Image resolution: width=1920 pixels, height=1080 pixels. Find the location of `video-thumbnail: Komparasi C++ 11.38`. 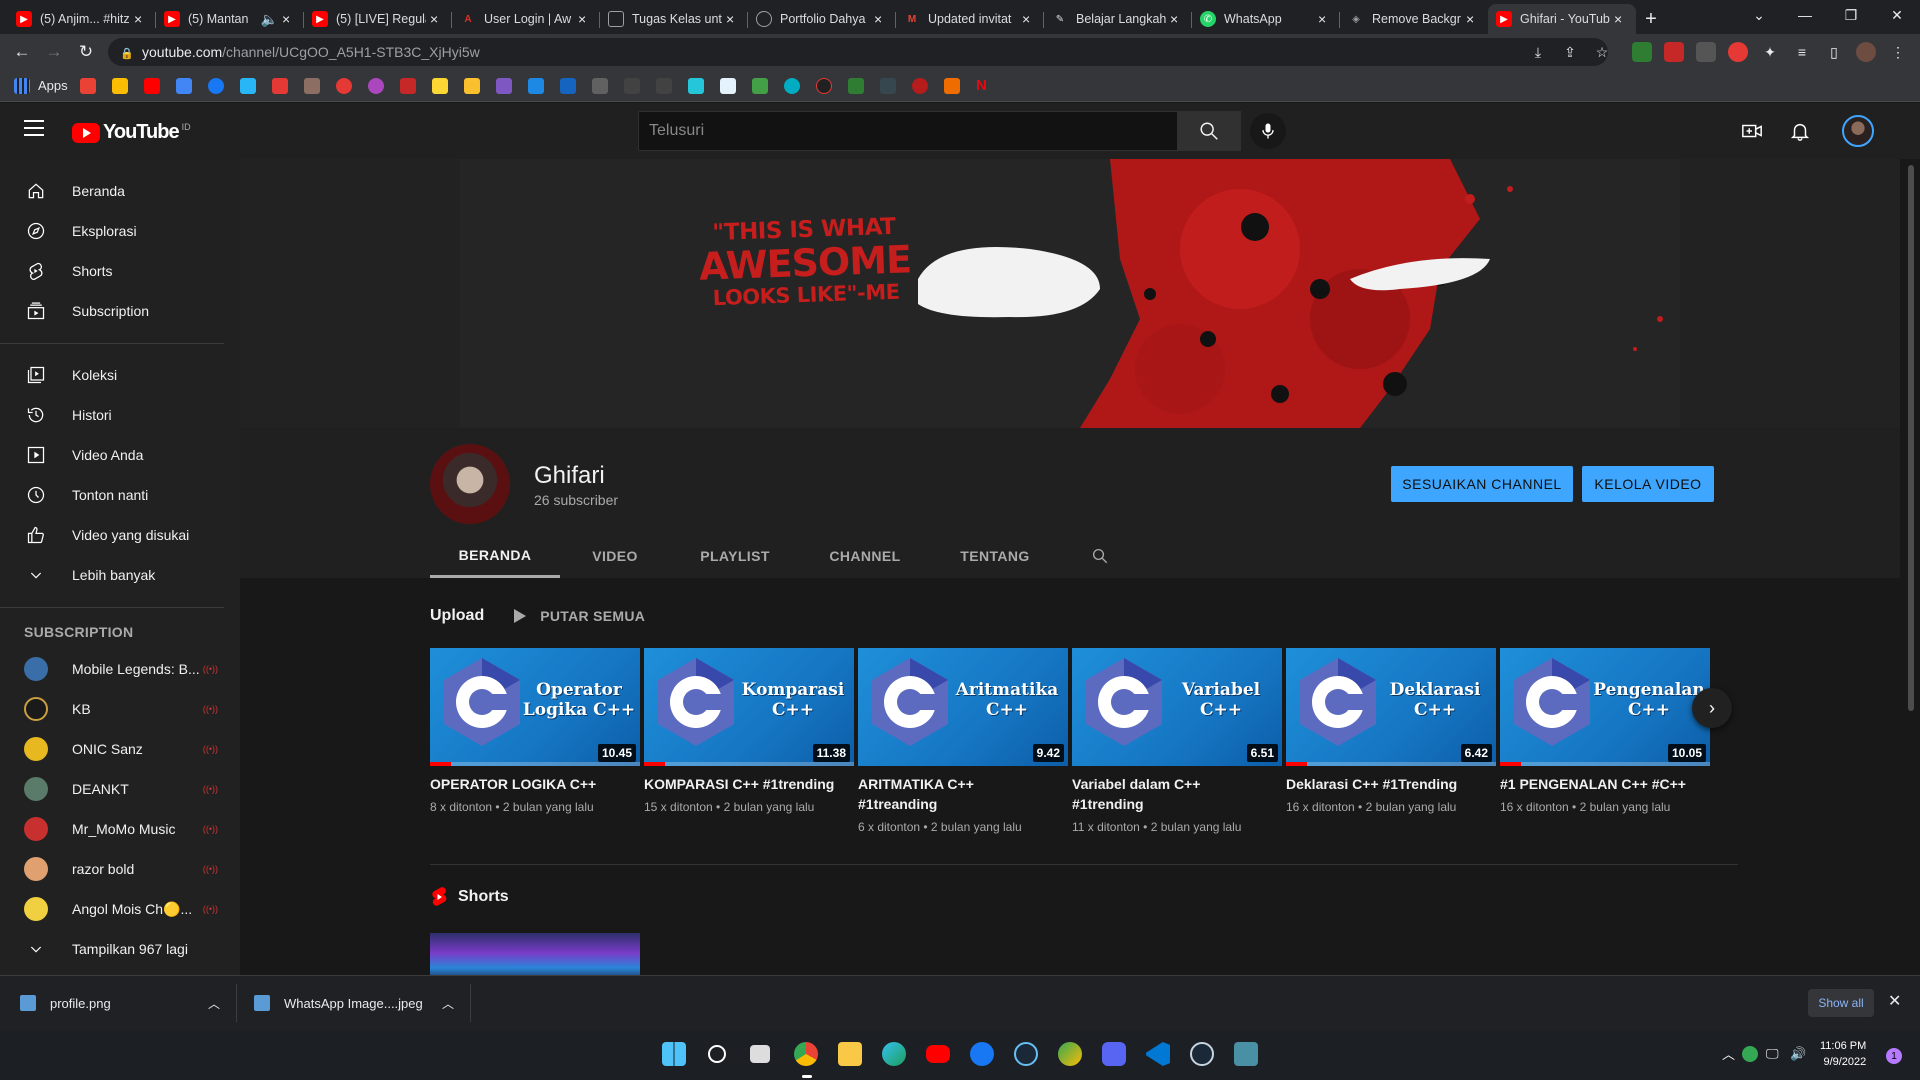

video-thumbnail: Komparasi C++ 11.38 is located at coordinates (749, 707).